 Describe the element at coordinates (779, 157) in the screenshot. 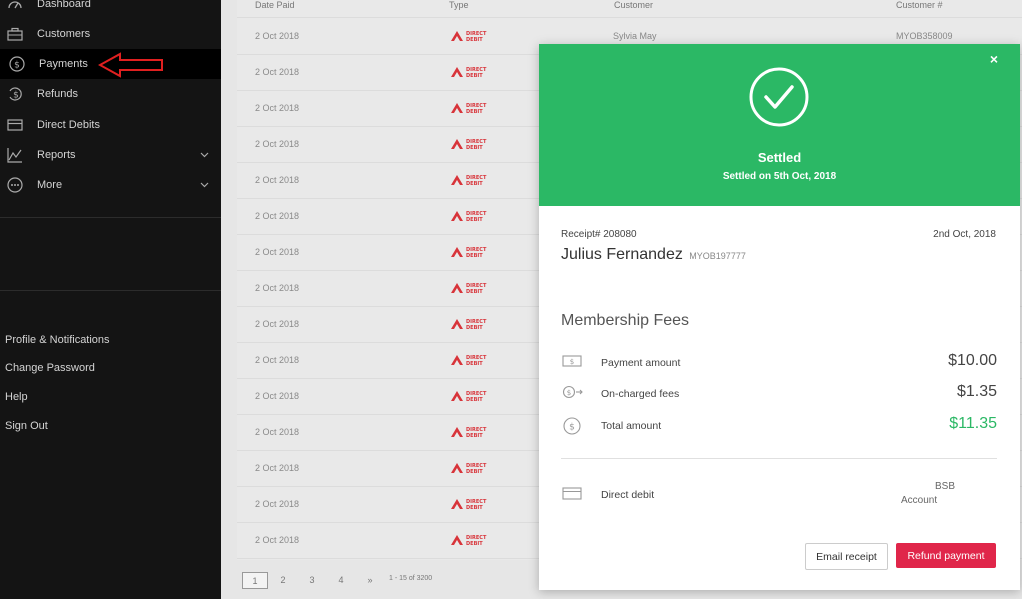

I see `status-title: Settled` at that location.